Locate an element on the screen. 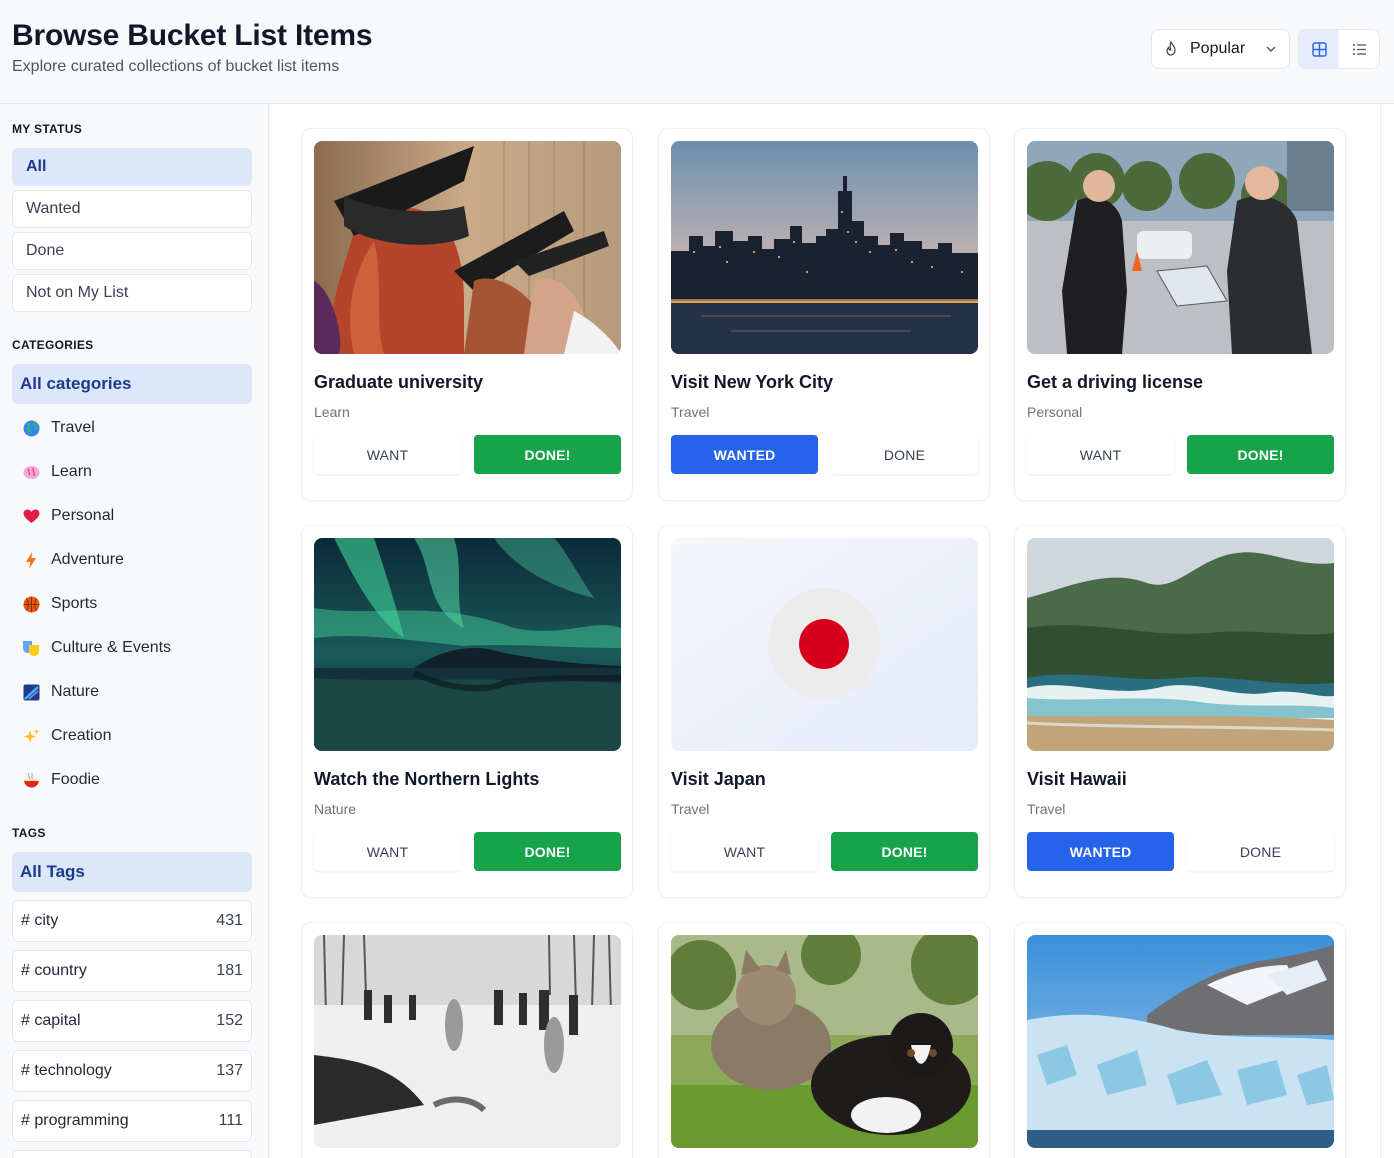 Image resolution: width=1394 pixels, height=1158 pixels. status-not-on-list-button: Not on My List is located at coordinates (132, 293).